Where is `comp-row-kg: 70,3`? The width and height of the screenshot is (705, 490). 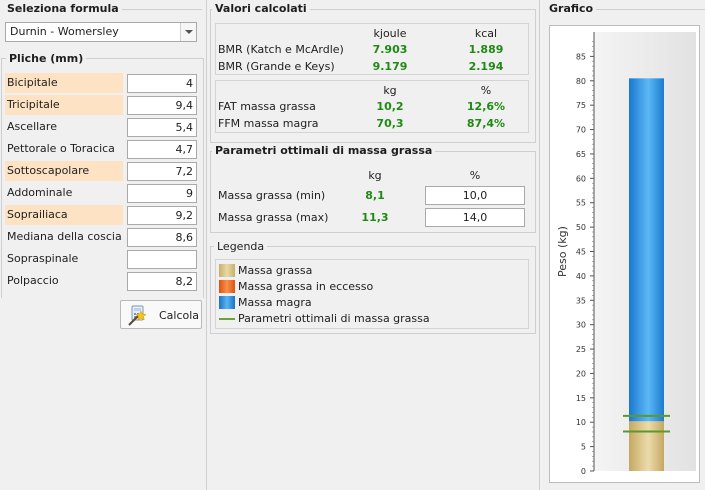 comp-row-kg: 70,3 is located at coordinates (390, 123).